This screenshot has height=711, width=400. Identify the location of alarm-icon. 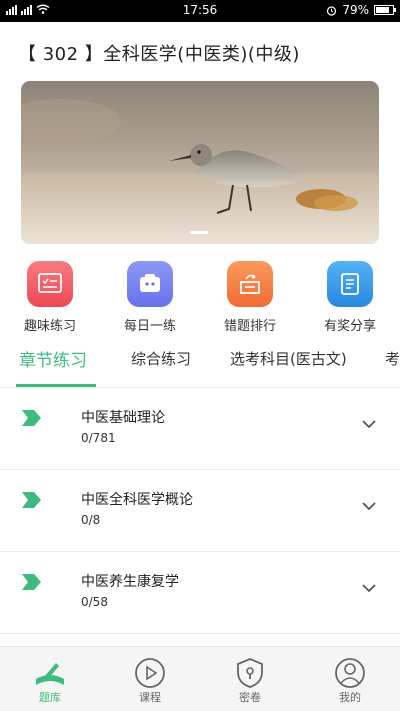
(332, 10).